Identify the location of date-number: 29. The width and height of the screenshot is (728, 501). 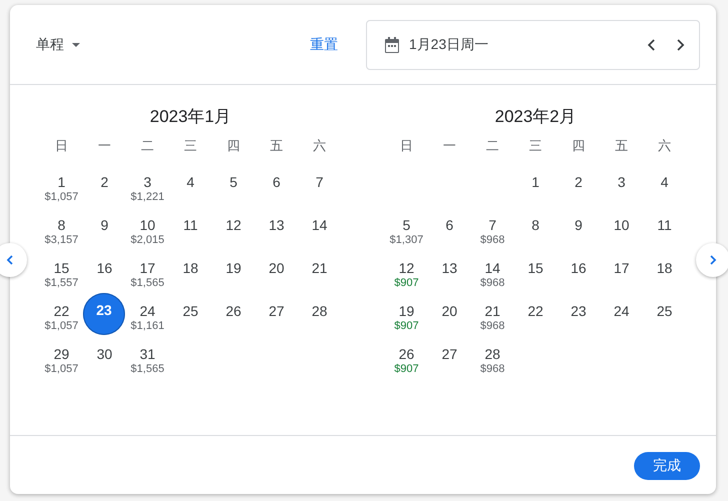
(62, 354).